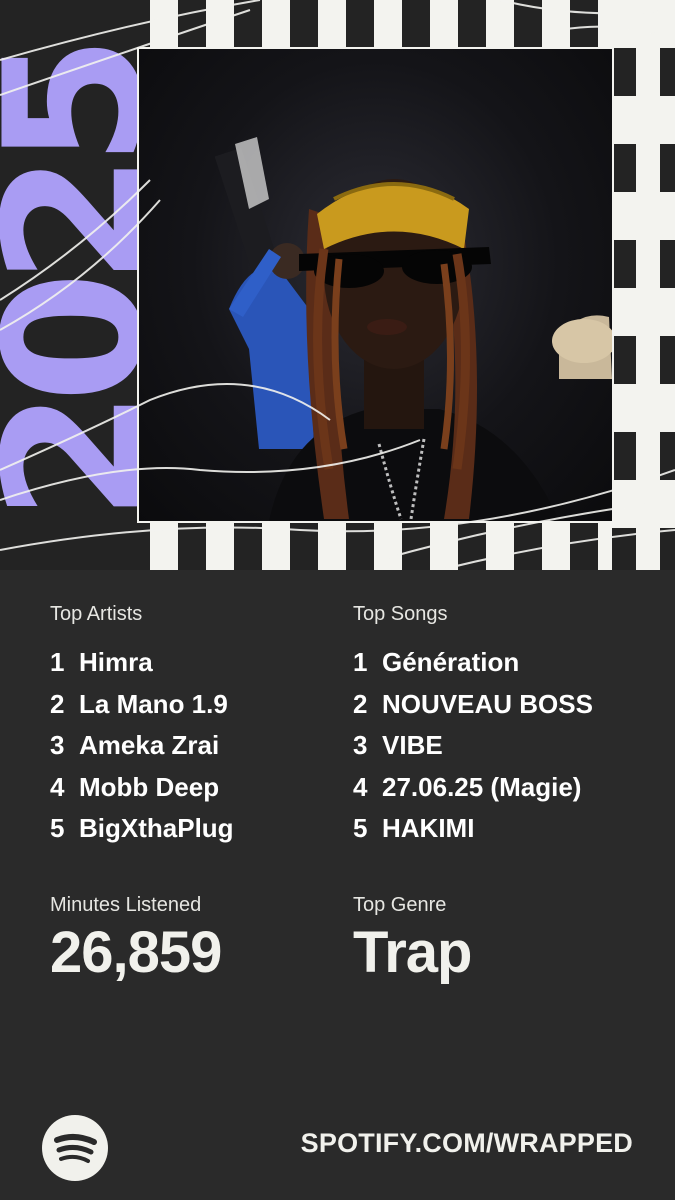 The width and height of the screenshot is (675, 1200). Describe the element at coordinates (136, 952) in the screenshot. I see `minutes-listened-value: 26,859` at that location.